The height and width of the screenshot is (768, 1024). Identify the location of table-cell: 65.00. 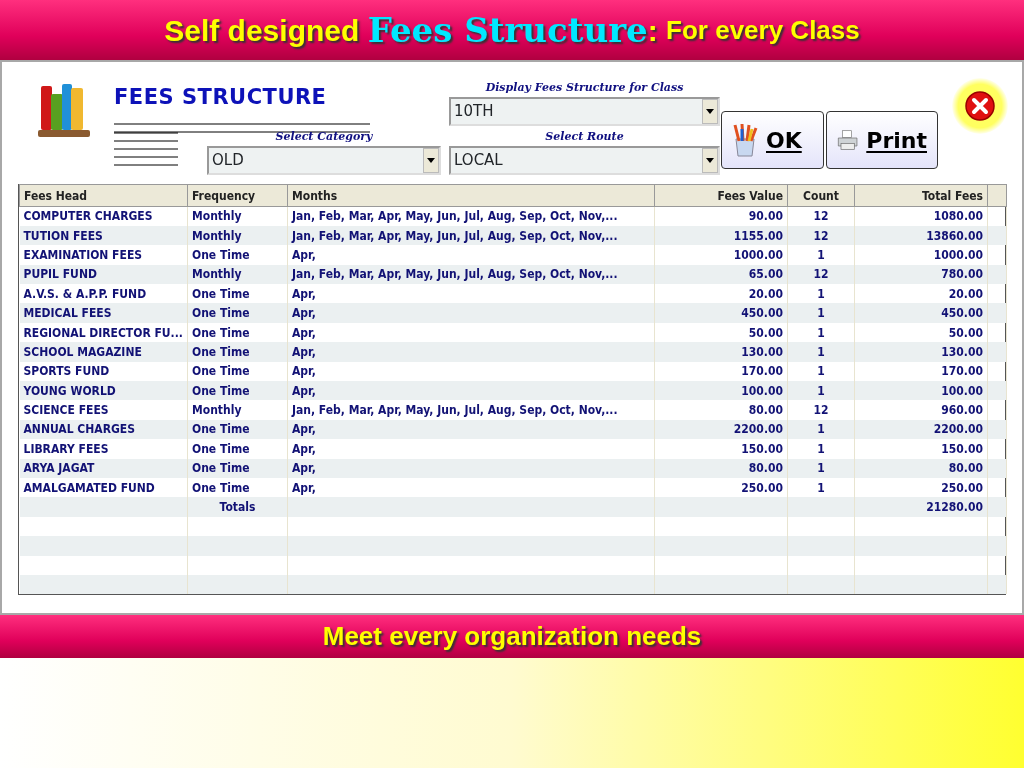
(765, 274).